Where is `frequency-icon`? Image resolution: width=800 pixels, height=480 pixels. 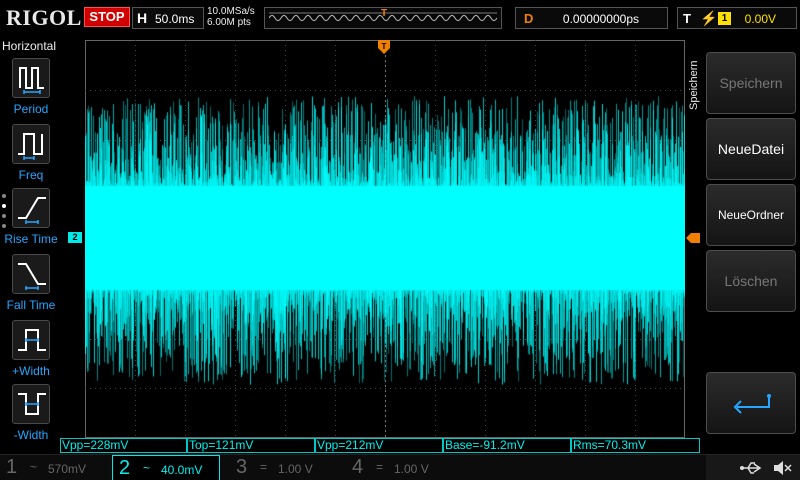 frequency-icon is located at coordinates (31, 144).